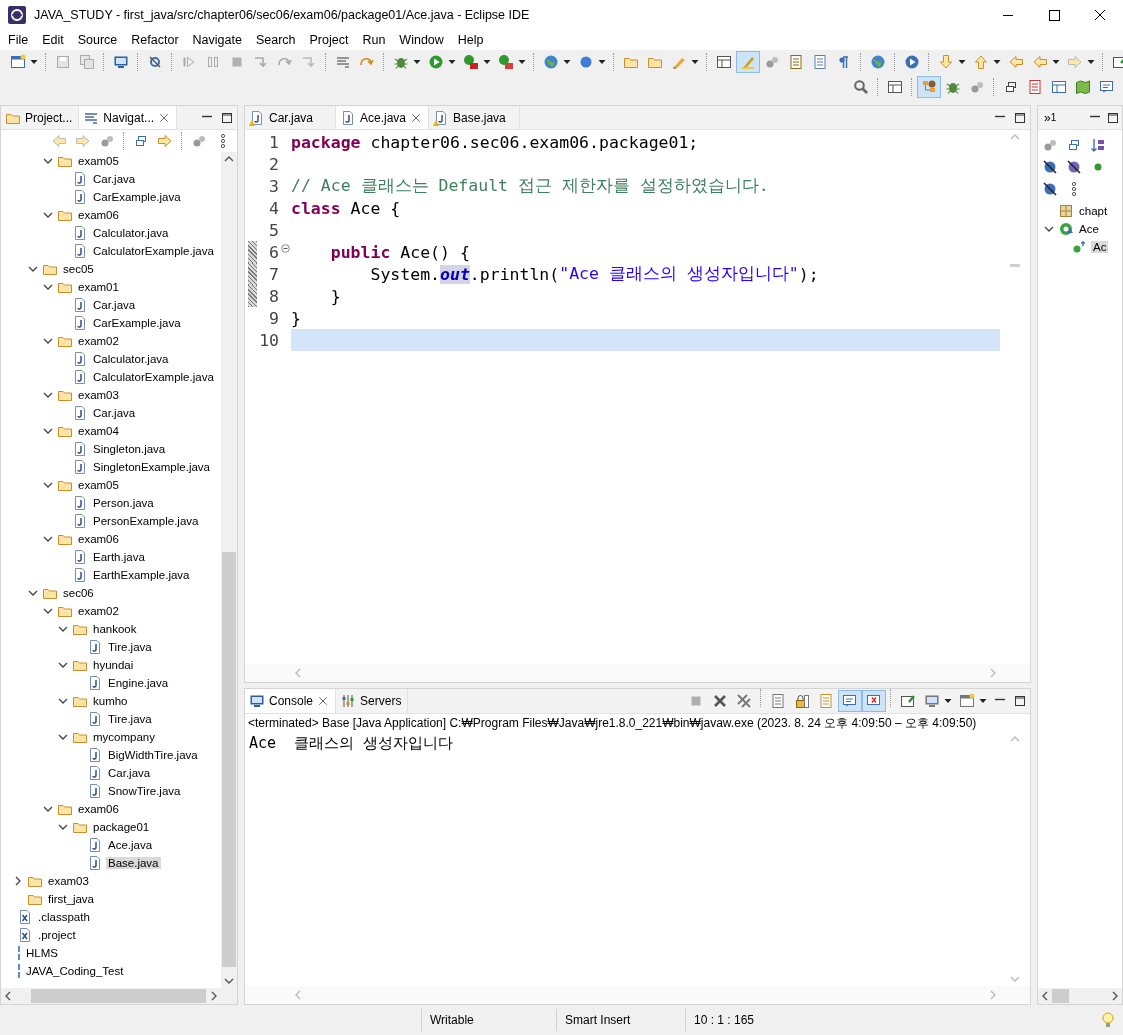 The width and height of the screenshot is (1123, 1035). I want to click on tree-item: hyundai, so click(113, 665).